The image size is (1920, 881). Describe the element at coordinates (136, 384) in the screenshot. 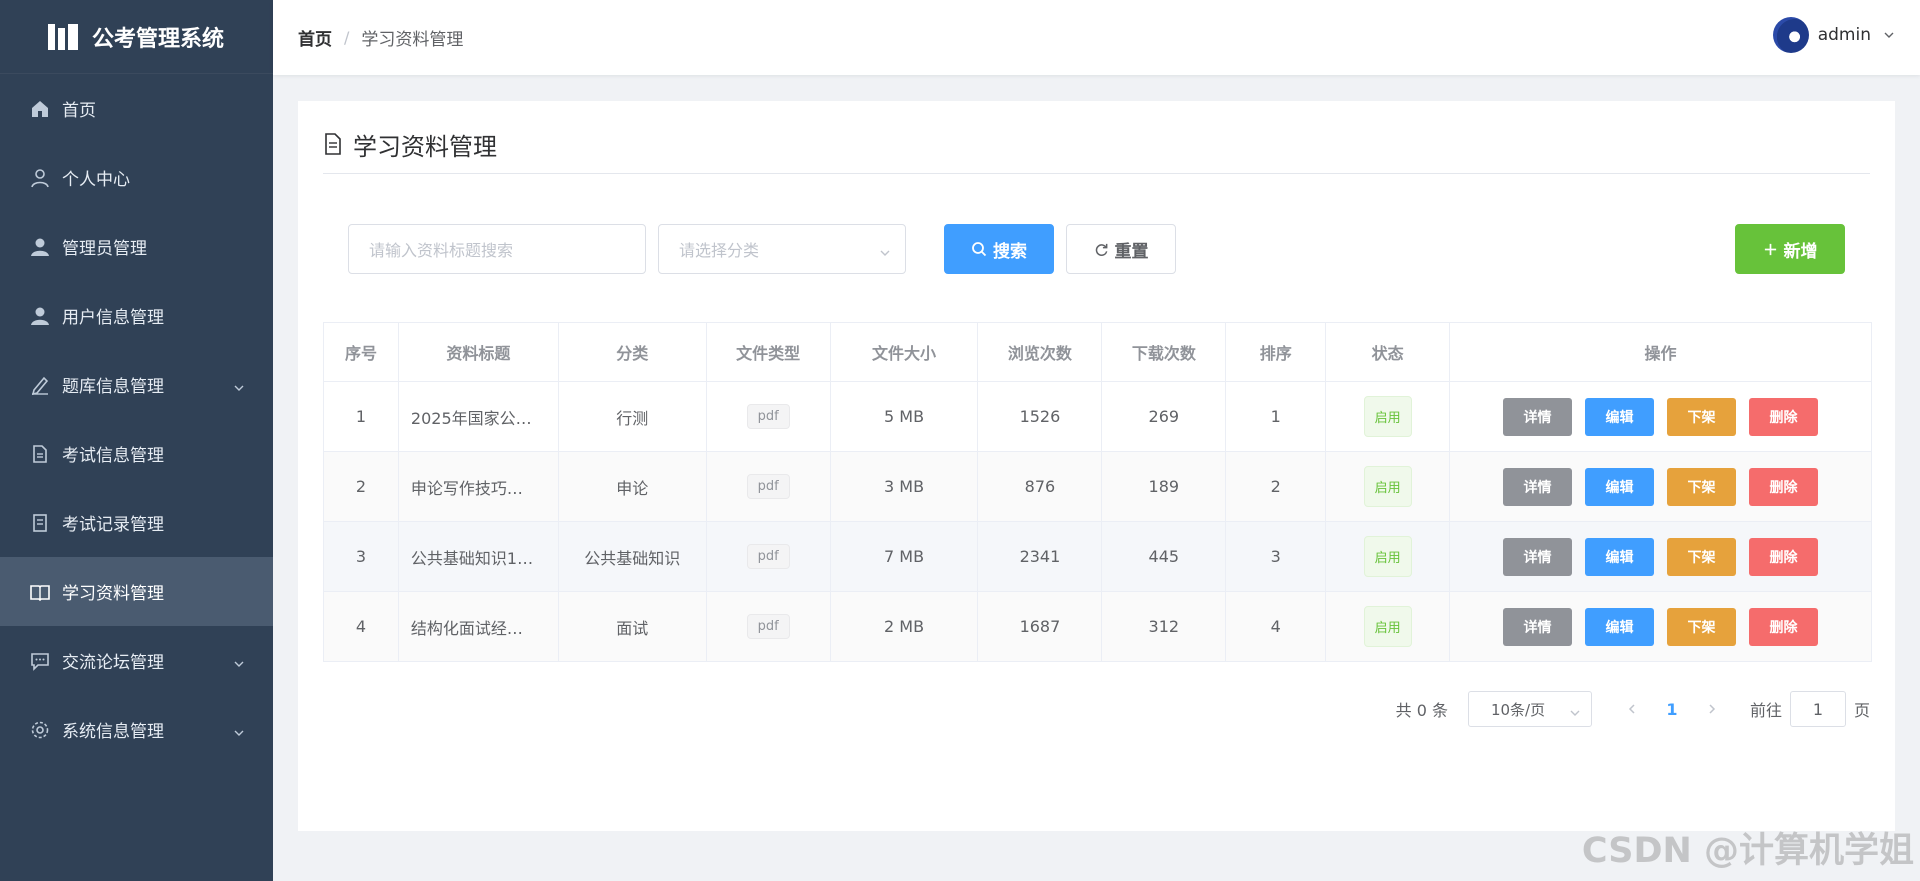

I see `sidebar-item-question-bank: 题库信息管理` at that location.